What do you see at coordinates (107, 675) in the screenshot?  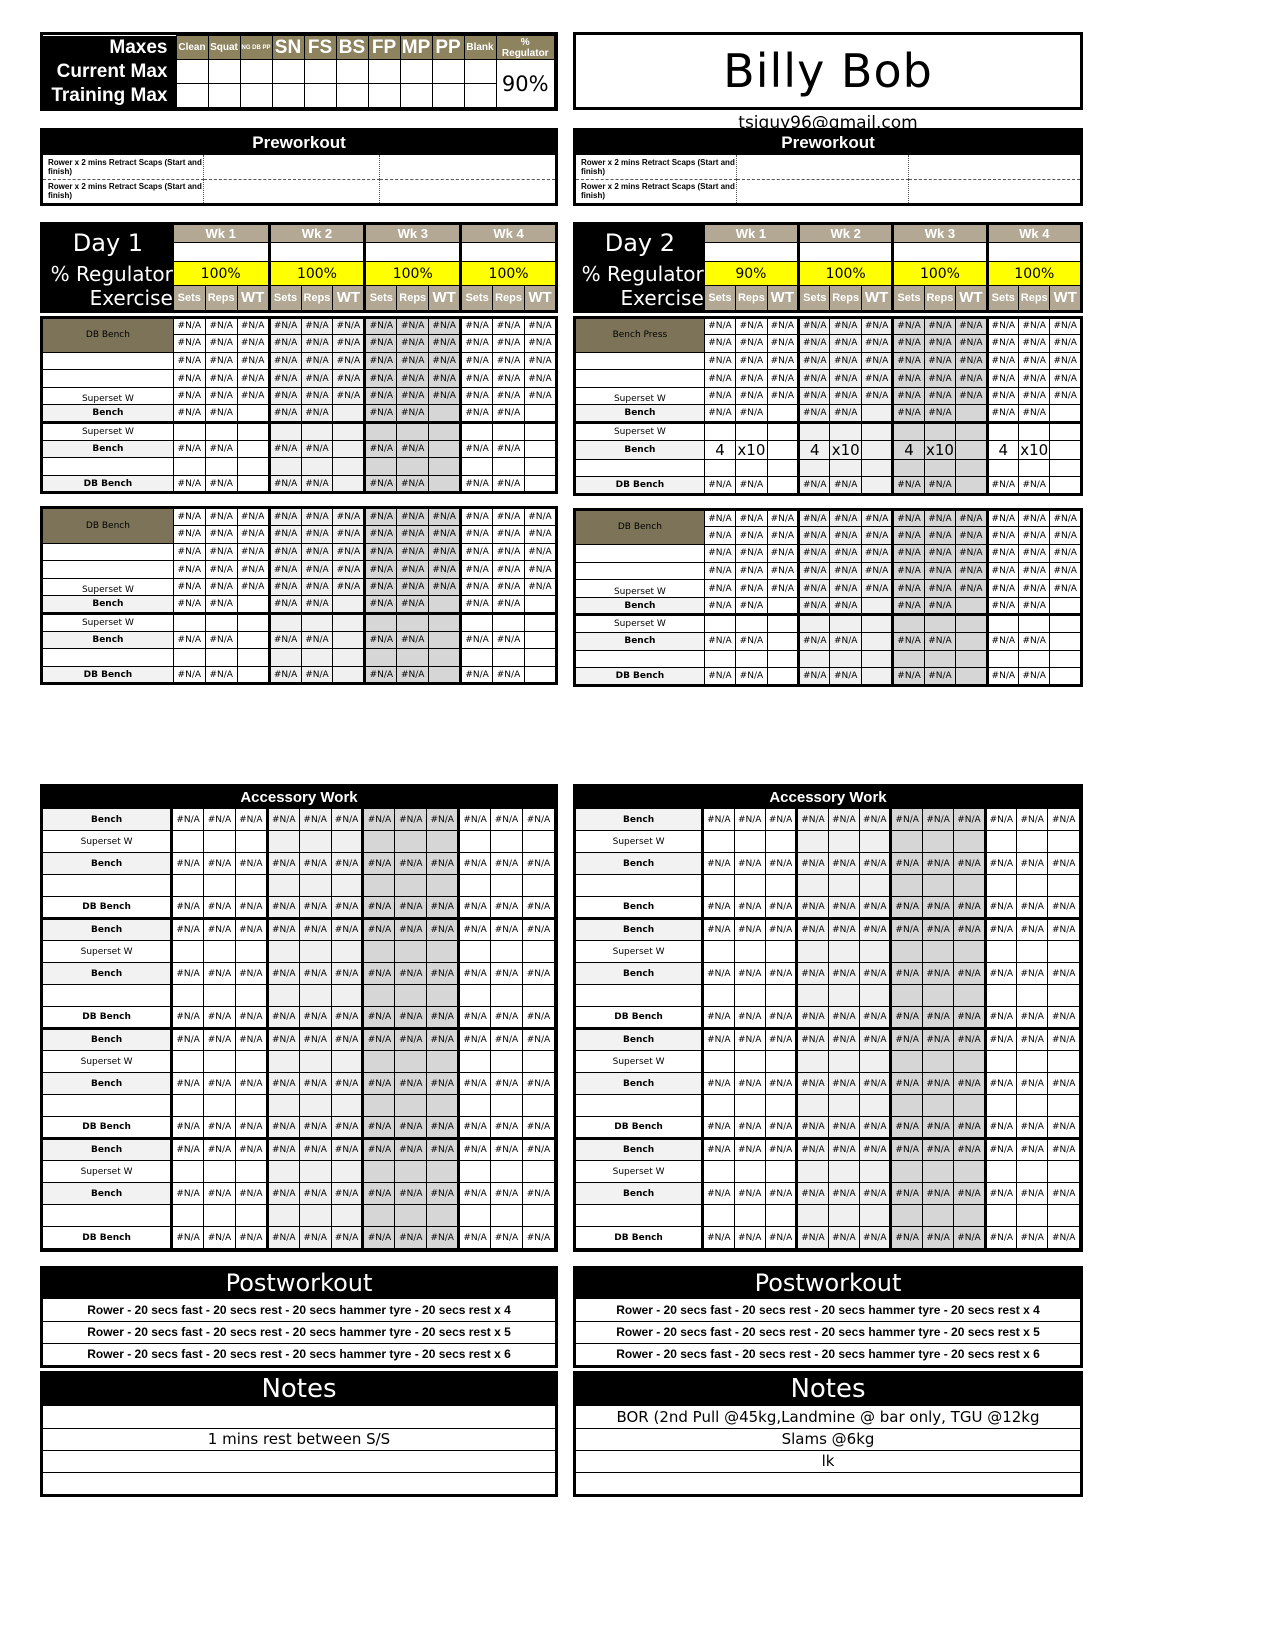 I see `exercise-name: DB Bench` at bounding box center [107, 675].